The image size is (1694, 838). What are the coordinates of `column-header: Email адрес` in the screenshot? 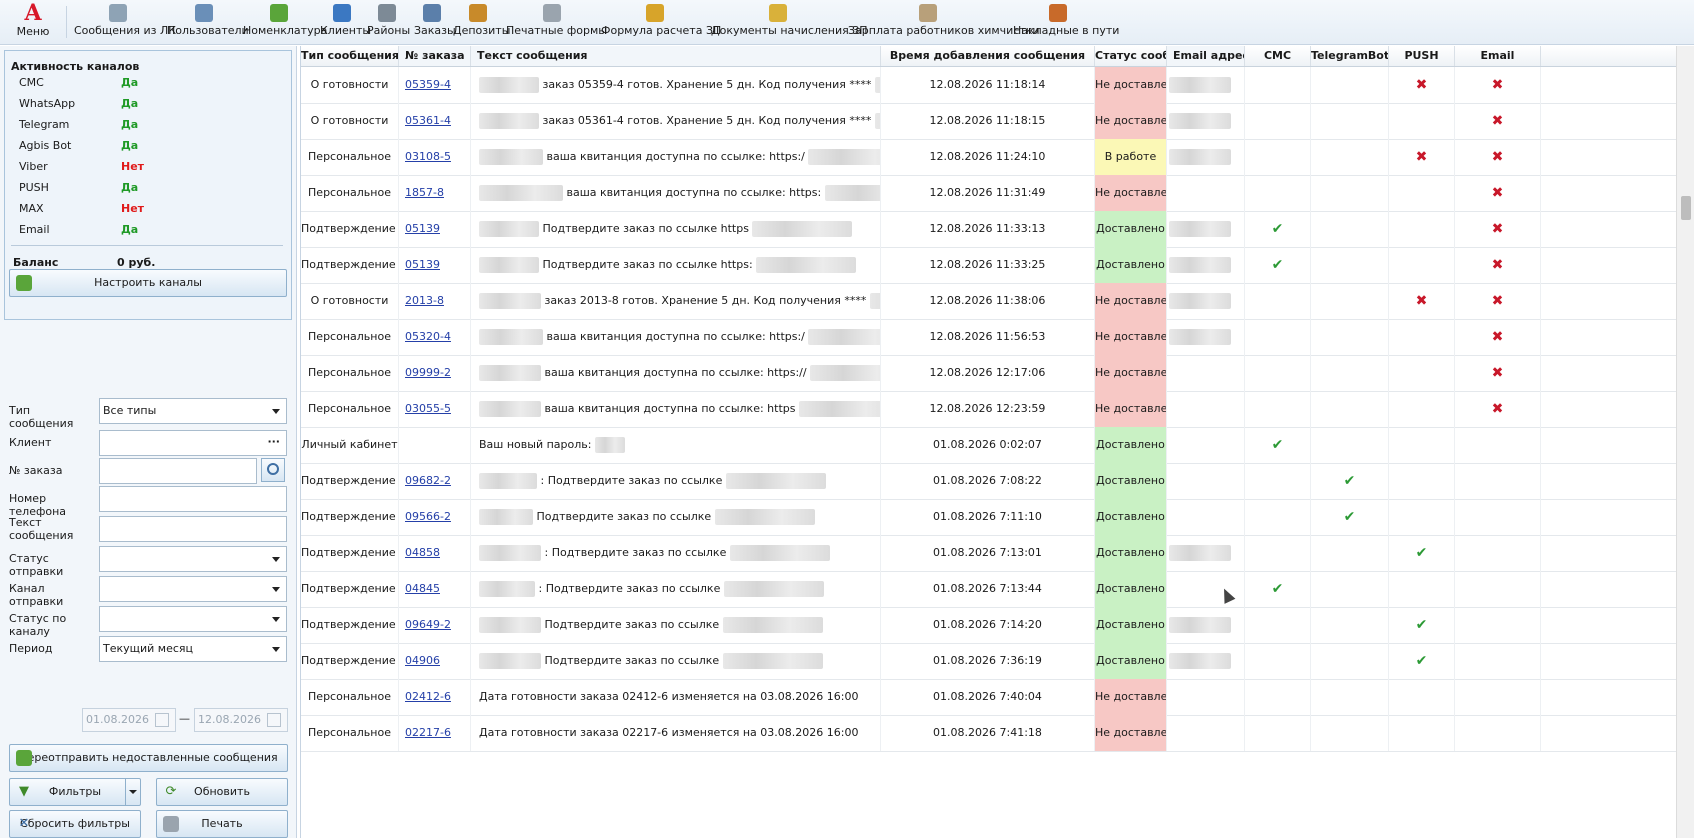 It's located at (1206, 56).